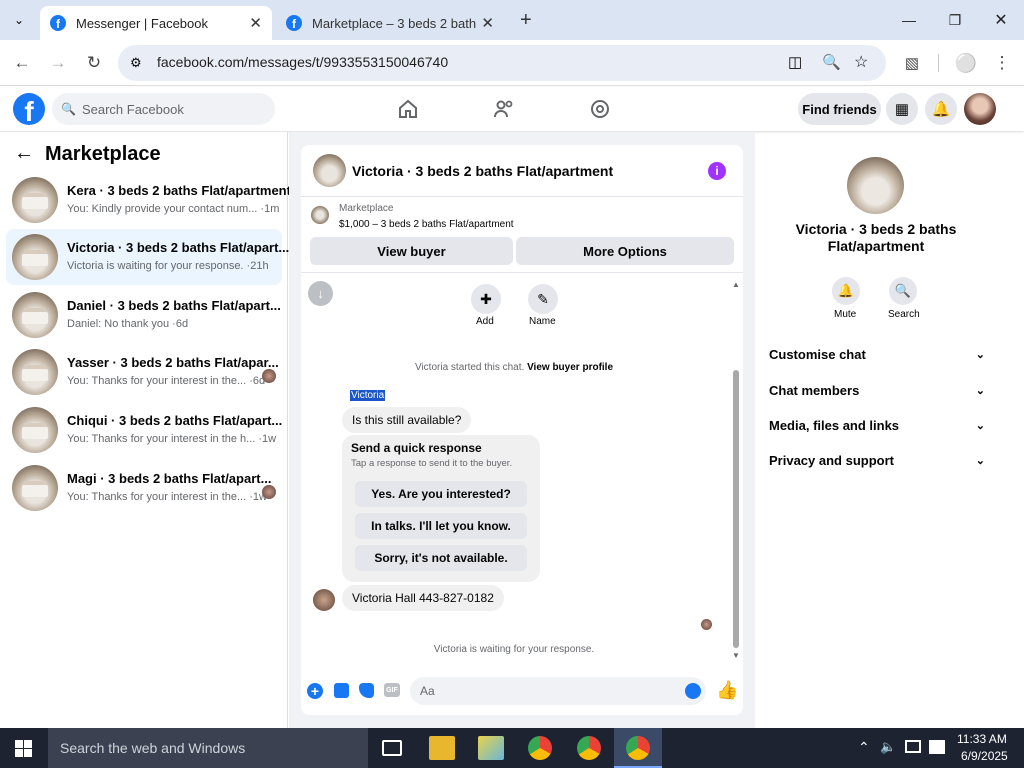 The height and width of the screenshot is (768, 1024). What do you see at coordinates (570, 367) in the screenshot?
I see `view-buyer-profile-link: View buyer profile` at bounding box center [570, 367].